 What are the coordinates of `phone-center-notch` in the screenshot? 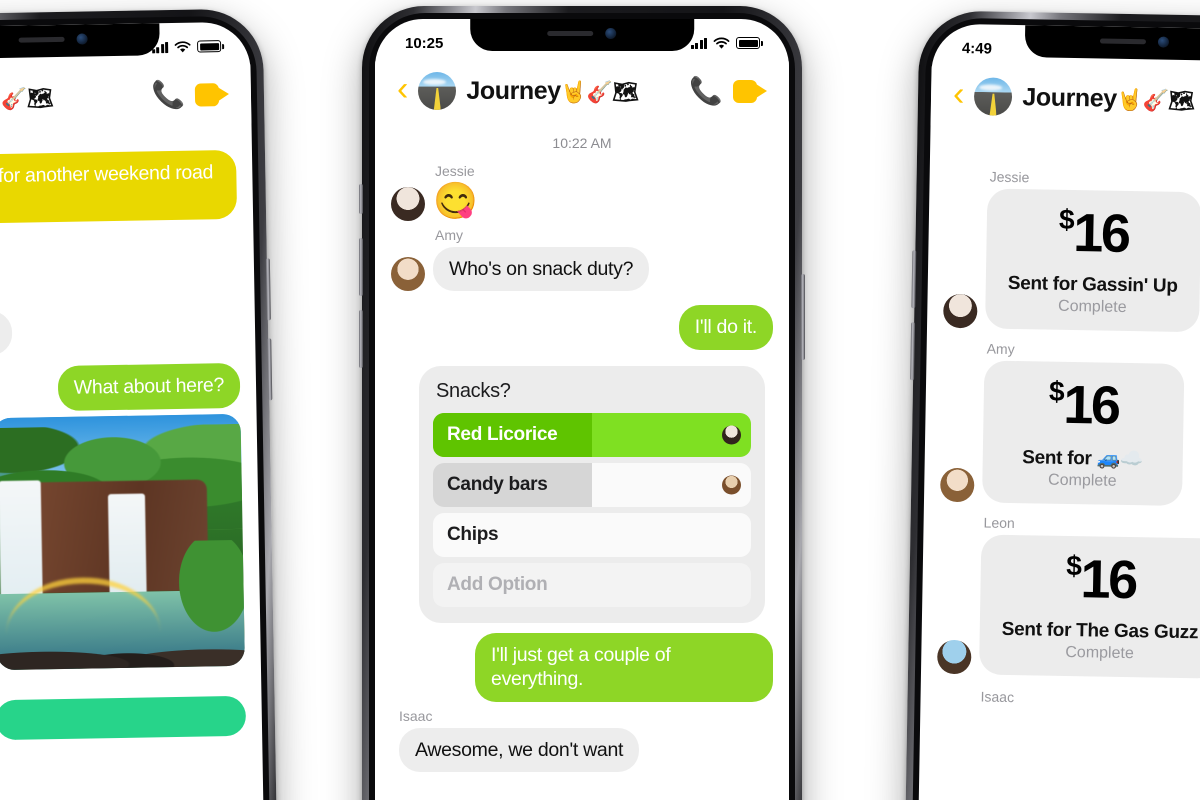 It's located at (582, 35).